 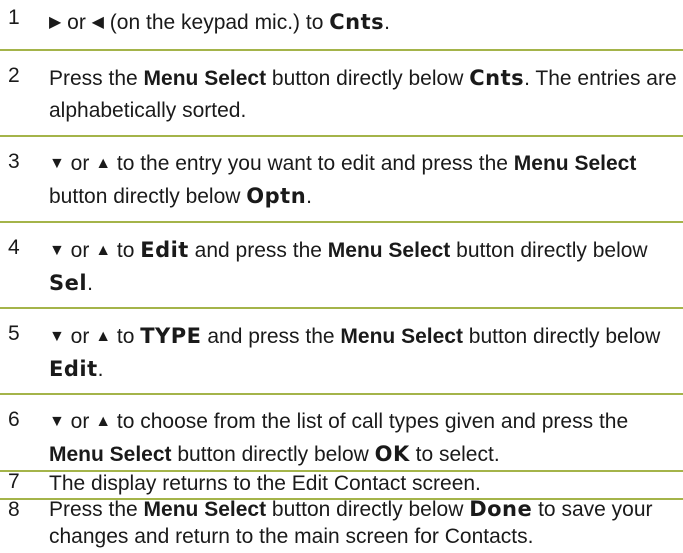 What do you see at coordinates (14, 419) in the screenshot?
I see `step-number: 6` at bounding box center [14, 419].